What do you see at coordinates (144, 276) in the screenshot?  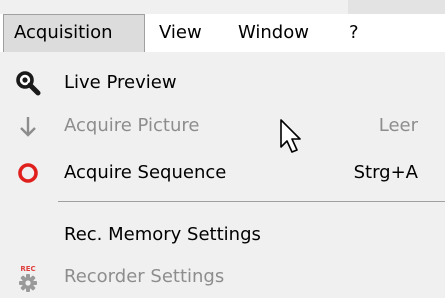 I see `menu-item-label: Recorder Settings` at bounding box center [144, 276].